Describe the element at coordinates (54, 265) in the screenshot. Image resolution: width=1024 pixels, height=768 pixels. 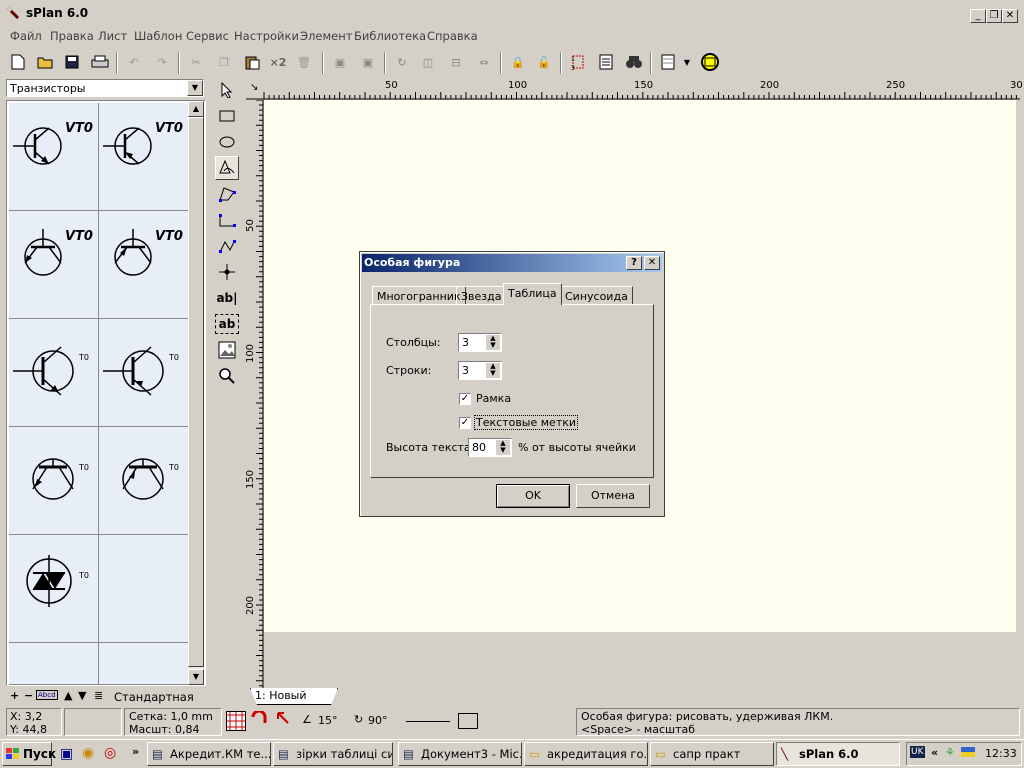
I see `library-item-npn-vertical: VT0` at that location.